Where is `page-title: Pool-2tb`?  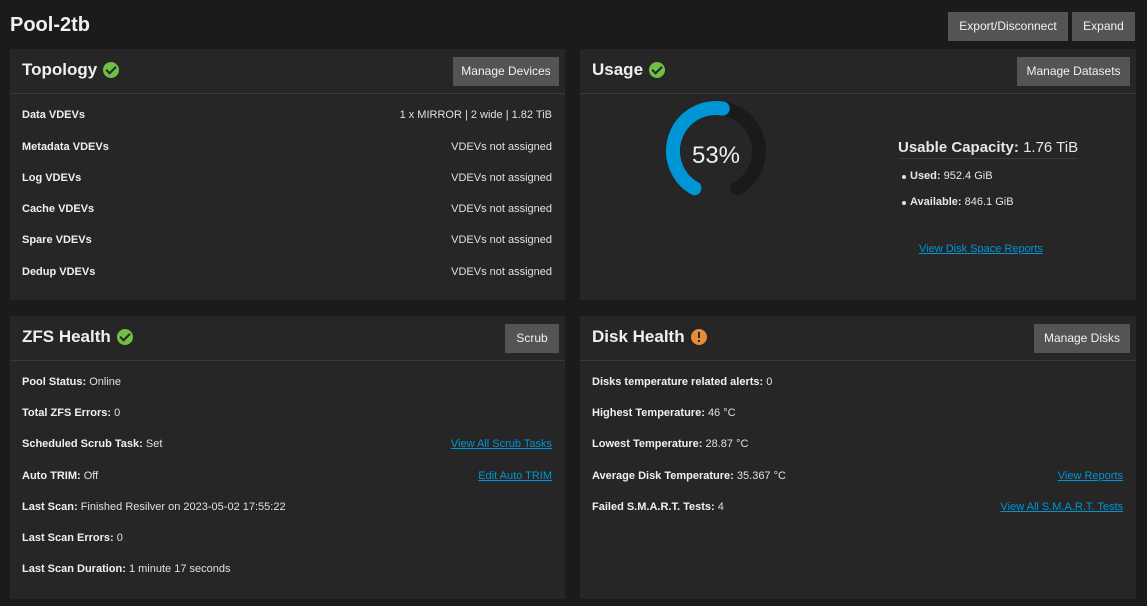
page-title: Pool-2tb is located at coordinates (50, 25).